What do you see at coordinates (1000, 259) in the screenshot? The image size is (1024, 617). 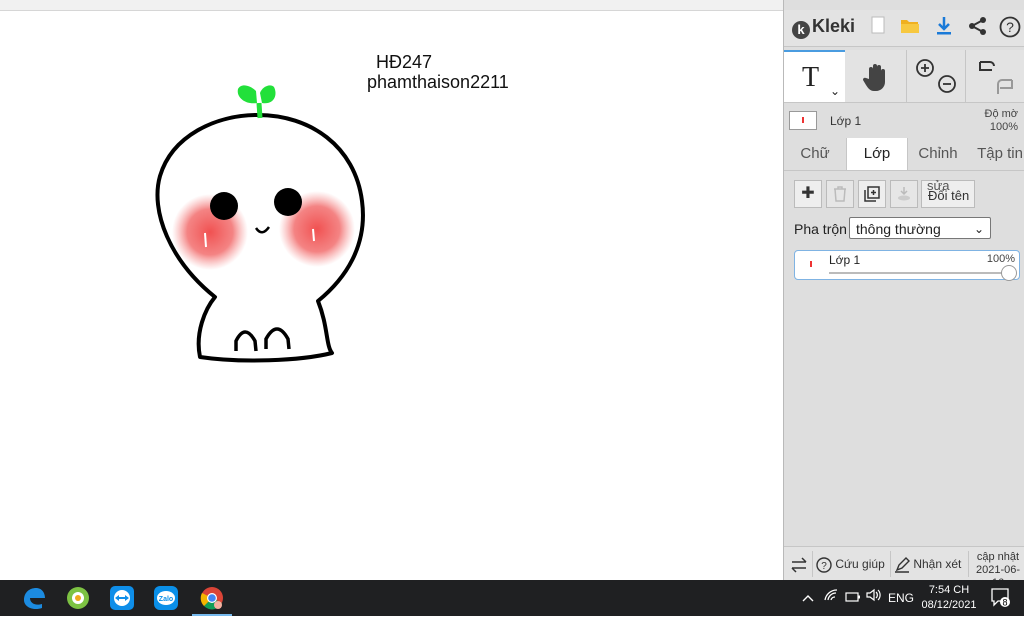 I see `layer-item-opacity: 100%` at bounding box center [1000, 259].